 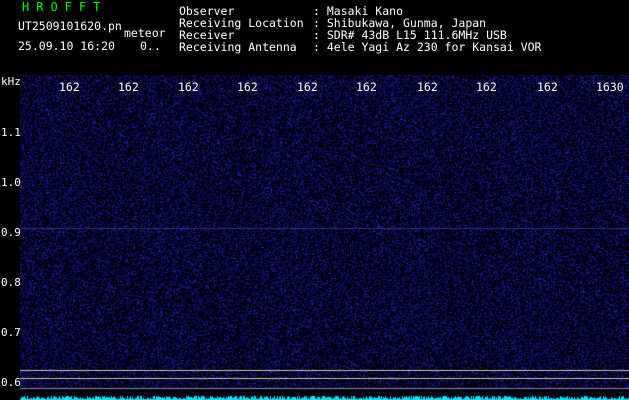 What do you see at coordinates (11, 282) in the screenshot?
I see `y-tick-label: 0.8` at bounding box center [11, 282].